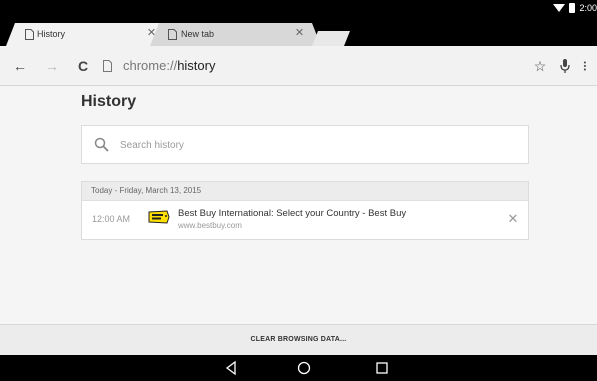  I want to click on nav-home-icon, so click(304, 368).